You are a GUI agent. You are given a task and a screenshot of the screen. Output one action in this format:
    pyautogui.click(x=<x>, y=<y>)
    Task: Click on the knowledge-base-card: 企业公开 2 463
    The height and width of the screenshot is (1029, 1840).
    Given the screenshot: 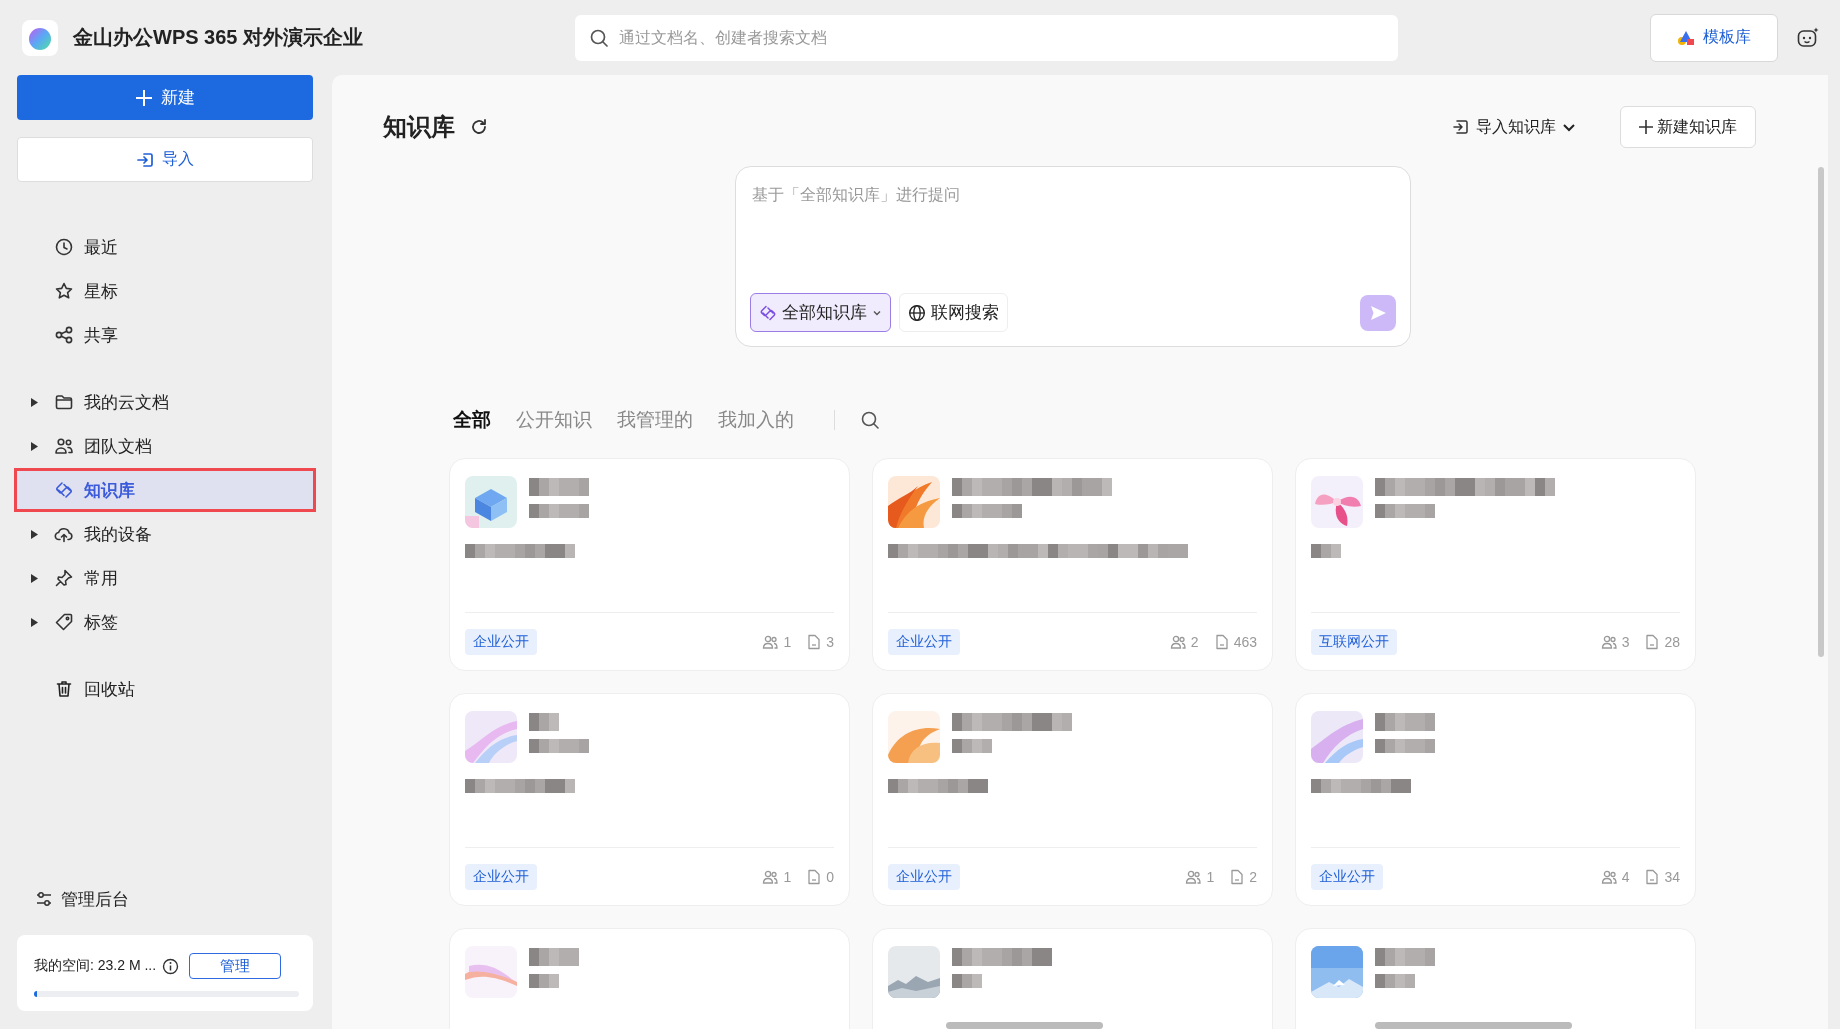 What is the action you would take?
    pyautogui.click(x=1072, y=564)
    